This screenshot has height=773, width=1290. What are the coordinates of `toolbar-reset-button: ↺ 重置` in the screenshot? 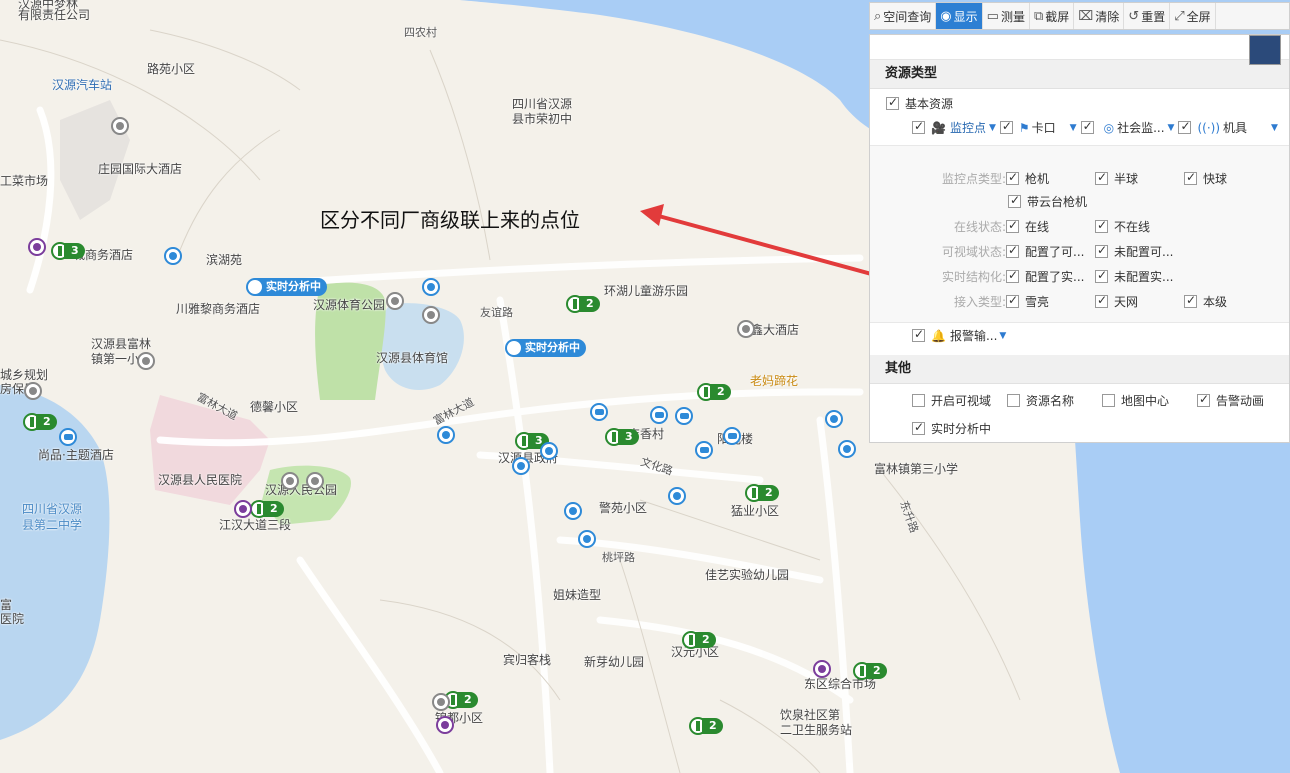 It's located at (1147, 16).